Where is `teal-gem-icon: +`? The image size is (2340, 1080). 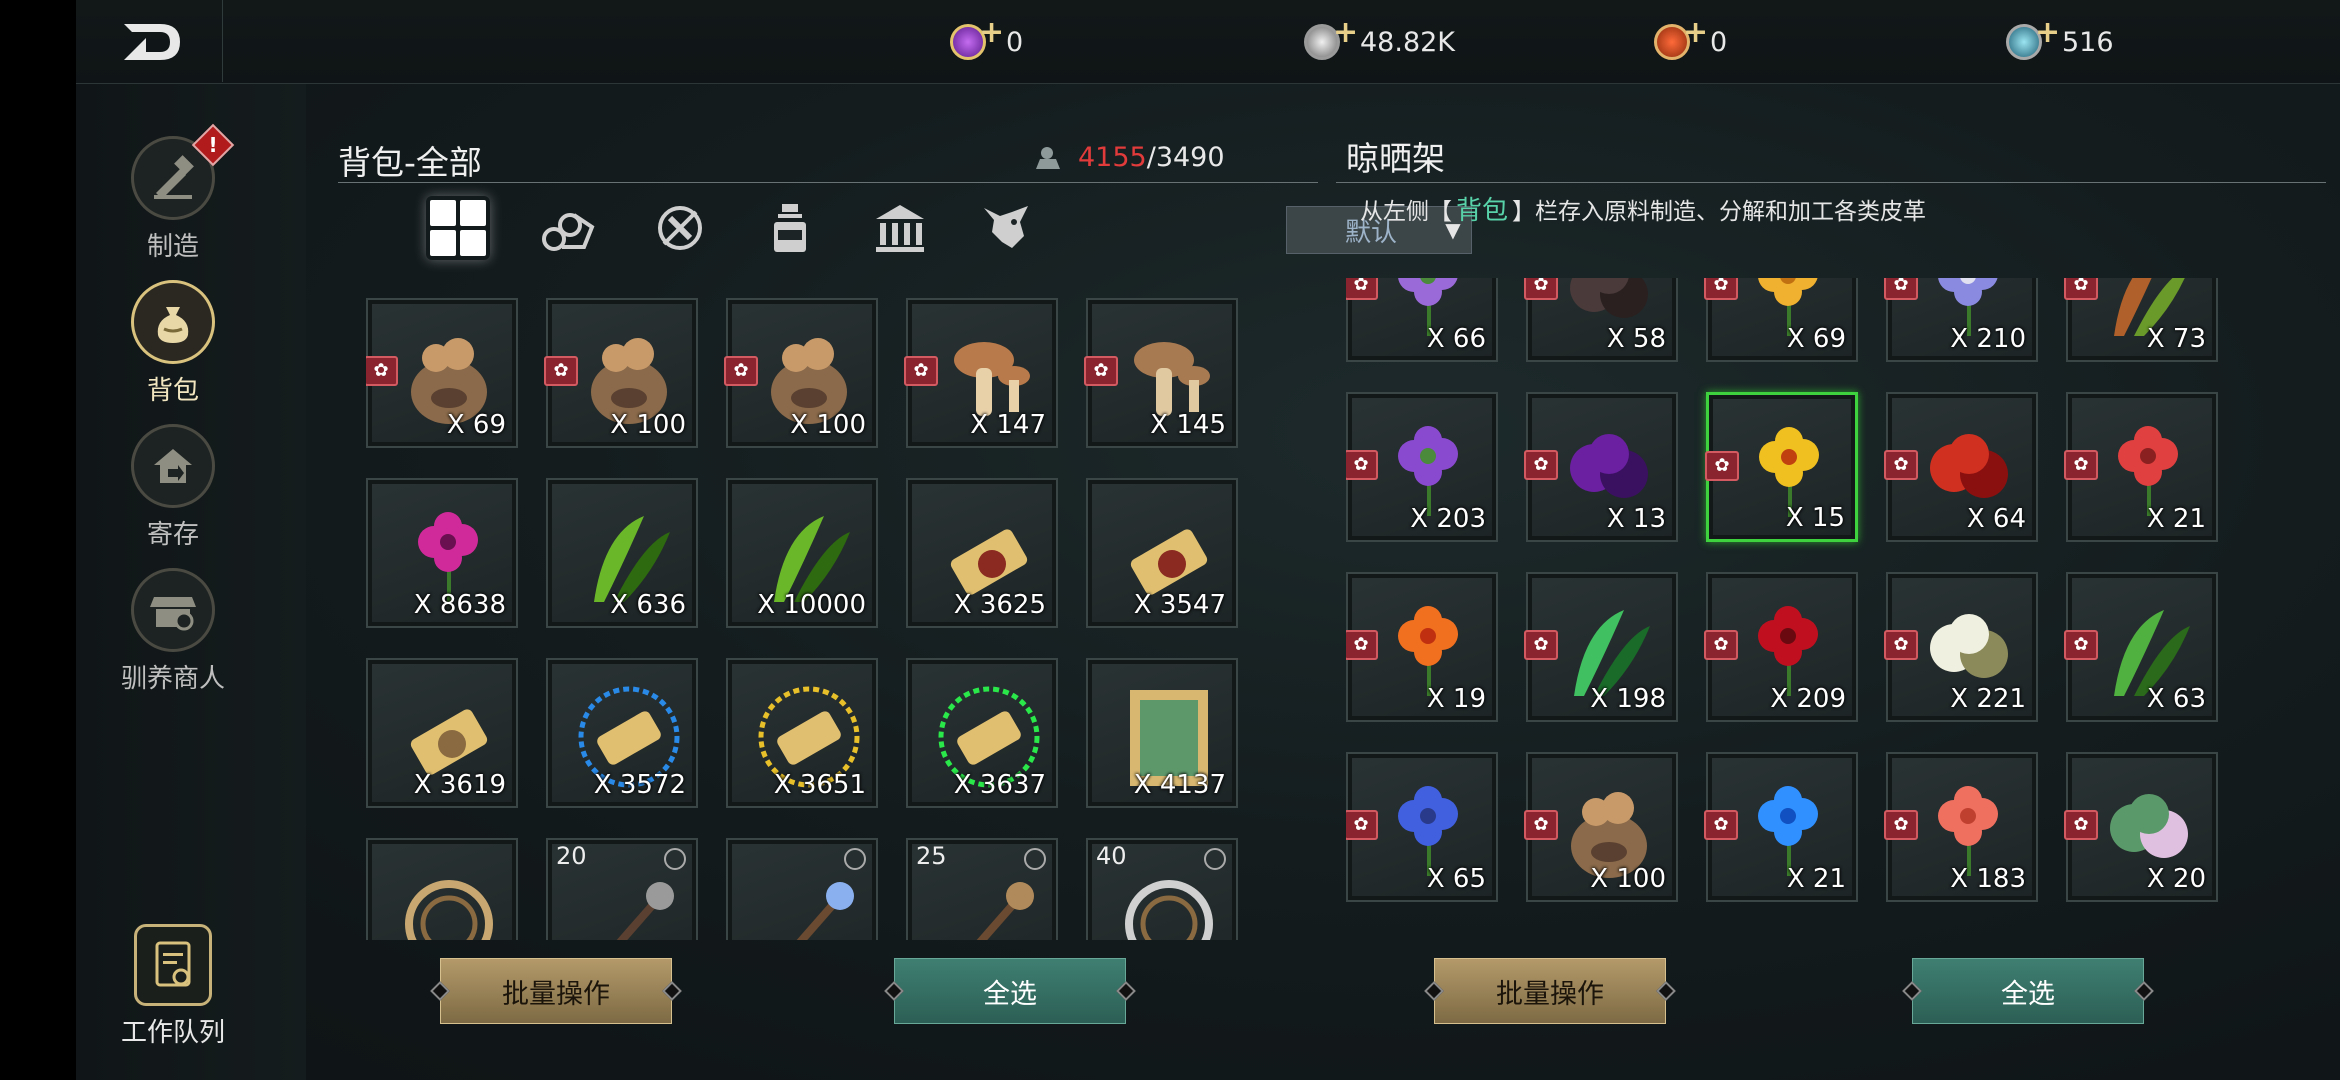
teal-gem-icon: + is located at coordinates (2033, 37).